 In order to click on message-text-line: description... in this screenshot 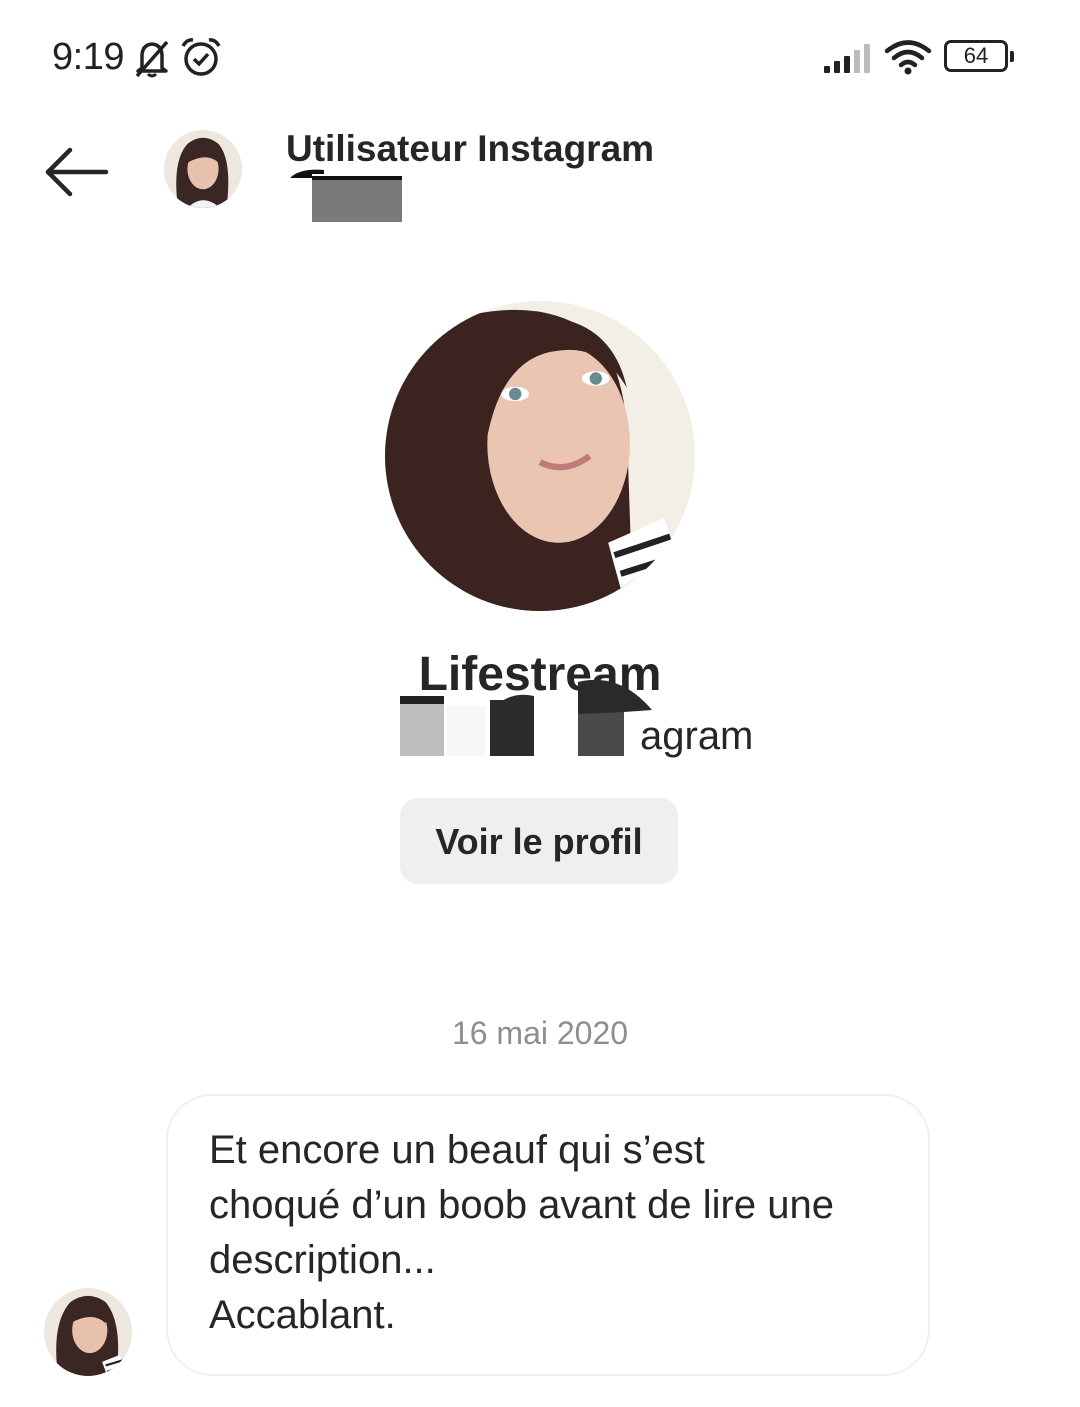, I will do `click(322, 1260)`.